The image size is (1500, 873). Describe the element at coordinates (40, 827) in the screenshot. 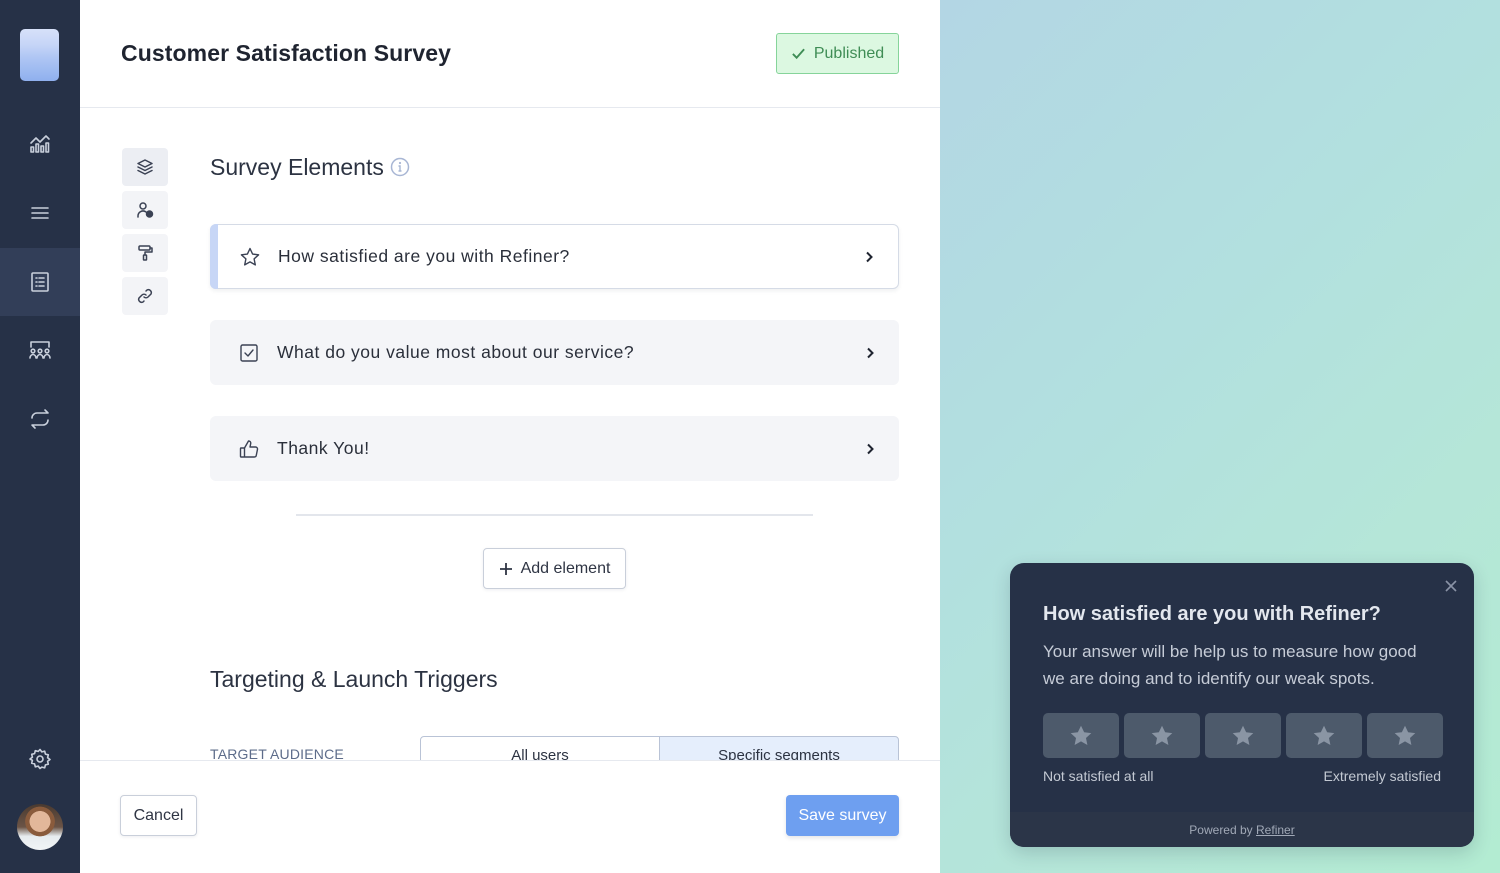

I see `user-avatar` at that location.